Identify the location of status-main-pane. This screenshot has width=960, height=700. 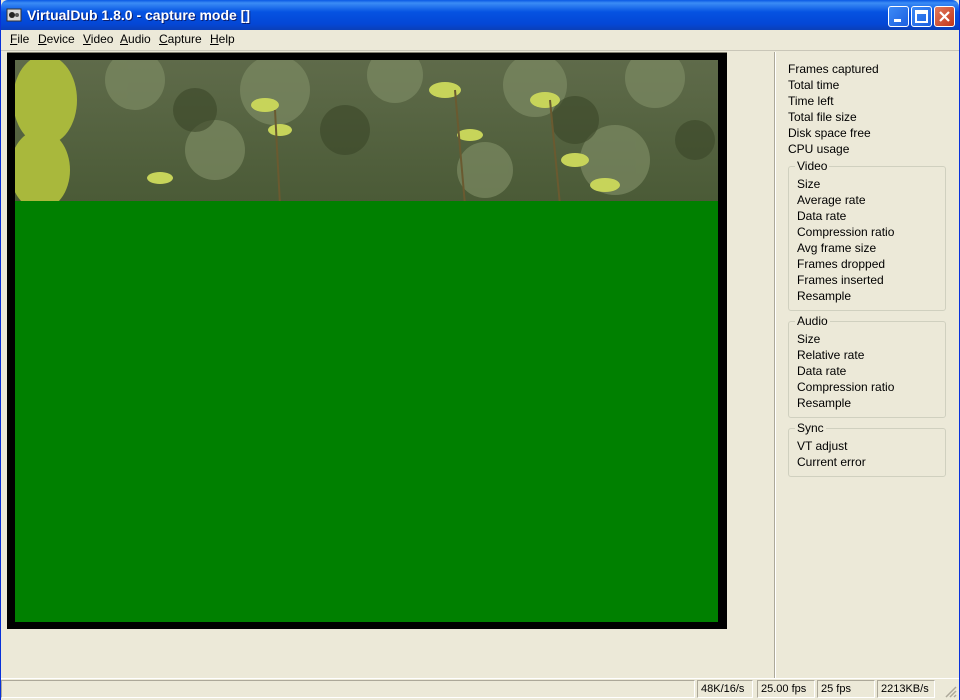
(348, 689).